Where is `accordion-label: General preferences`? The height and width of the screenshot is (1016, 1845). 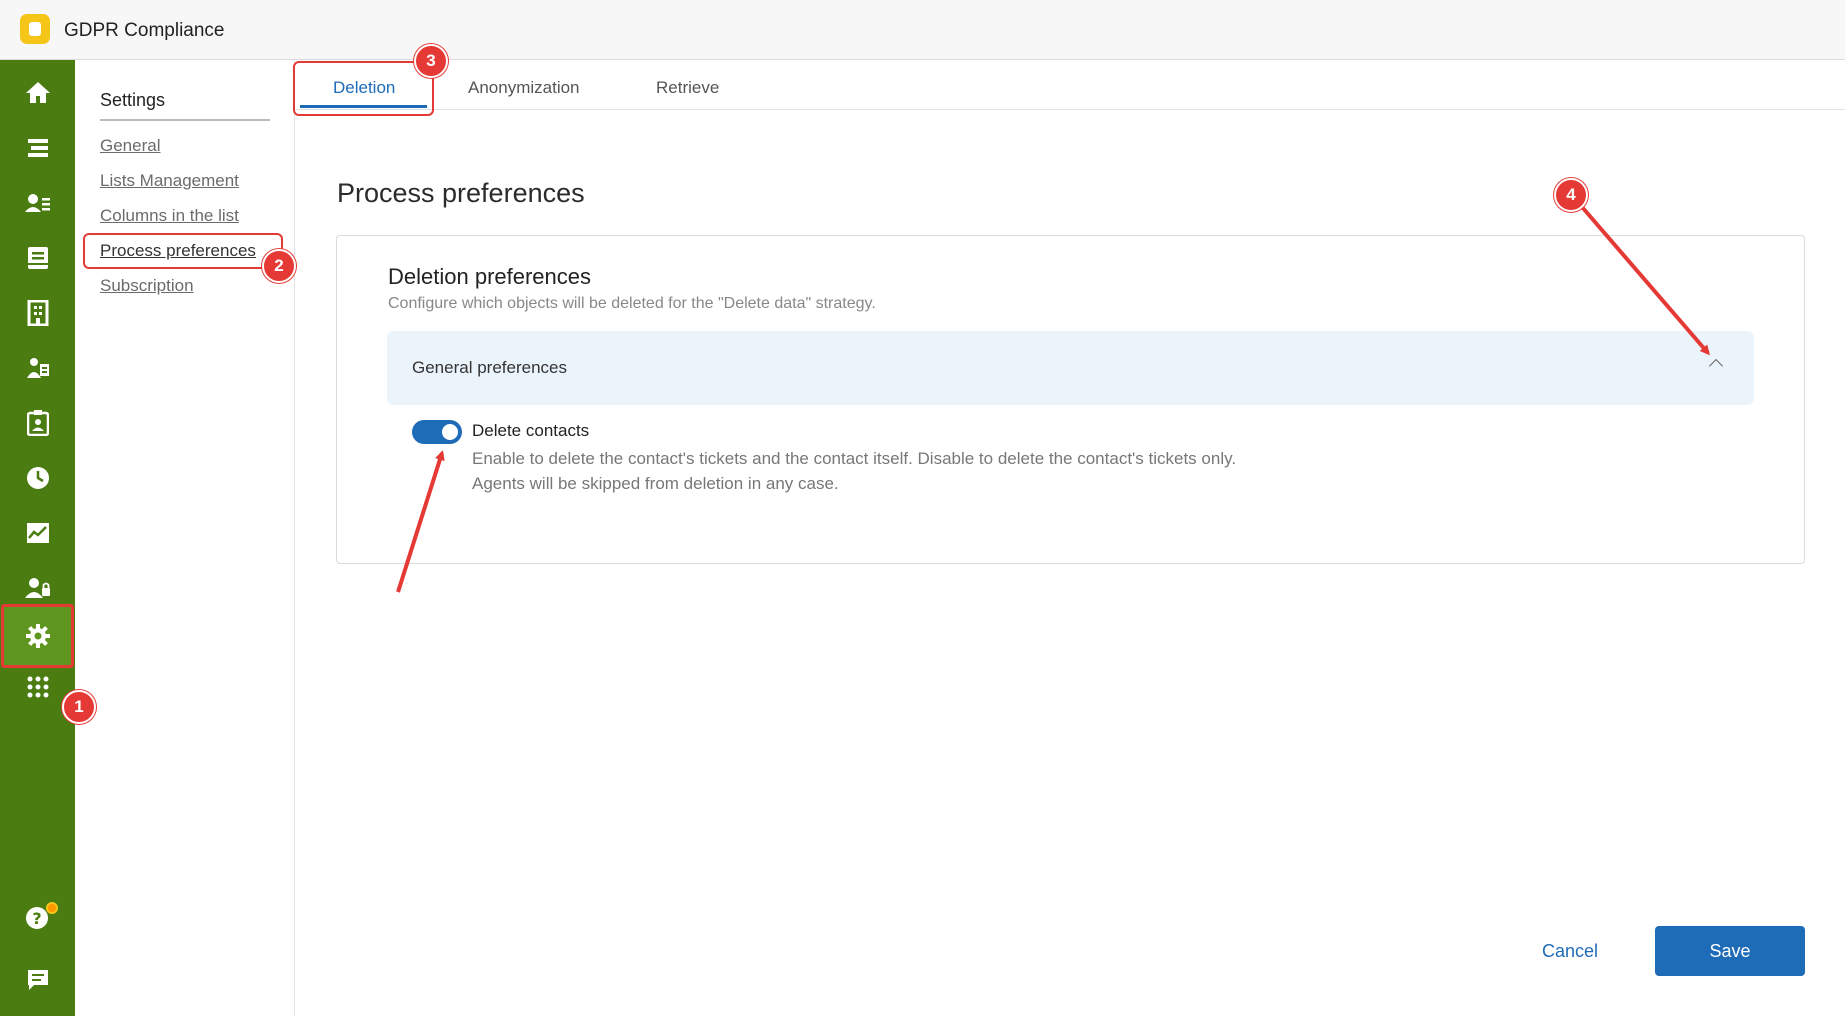
accordion-label: General preferences is located at coordinates (489, 367).